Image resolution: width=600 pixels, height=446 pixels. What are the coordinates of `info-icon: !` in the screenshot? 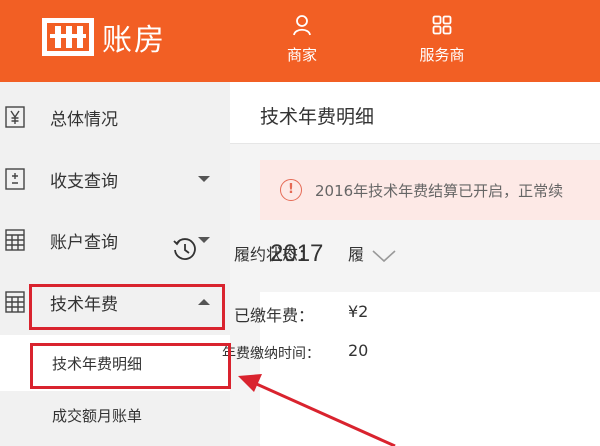 It's located at (291, 190).